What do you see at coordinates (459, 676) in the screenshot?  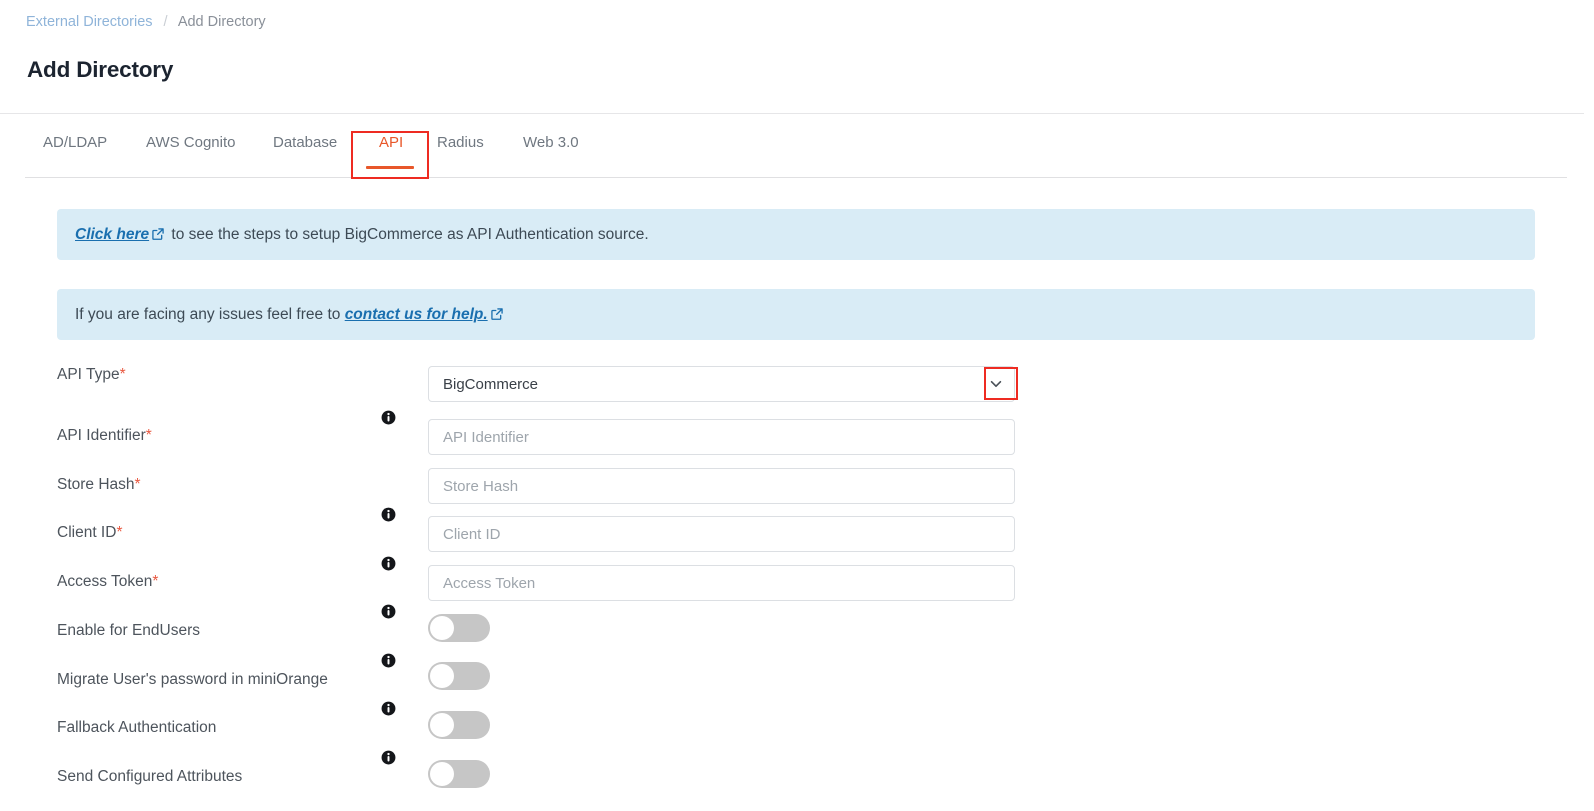 I see `migrate-user-password-toggle` at bounding box center [459, 676].